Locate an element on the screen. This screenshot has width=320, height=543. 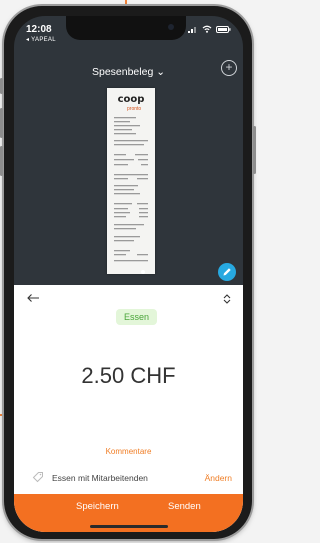
back-arrow-icon is located at coordinates (33, 298).